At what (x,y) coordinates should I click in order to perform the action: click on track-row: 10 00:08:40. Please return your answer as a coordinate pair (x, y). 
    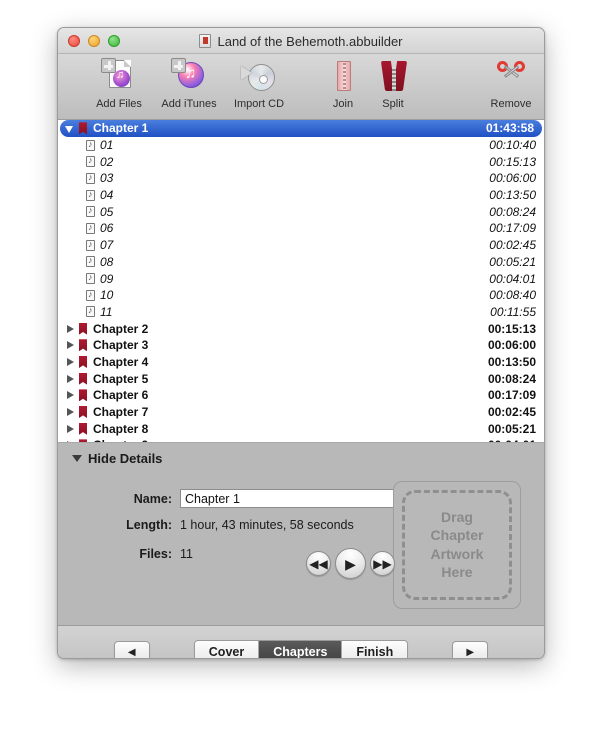
    Looking at the image, I should click on (301, 295).